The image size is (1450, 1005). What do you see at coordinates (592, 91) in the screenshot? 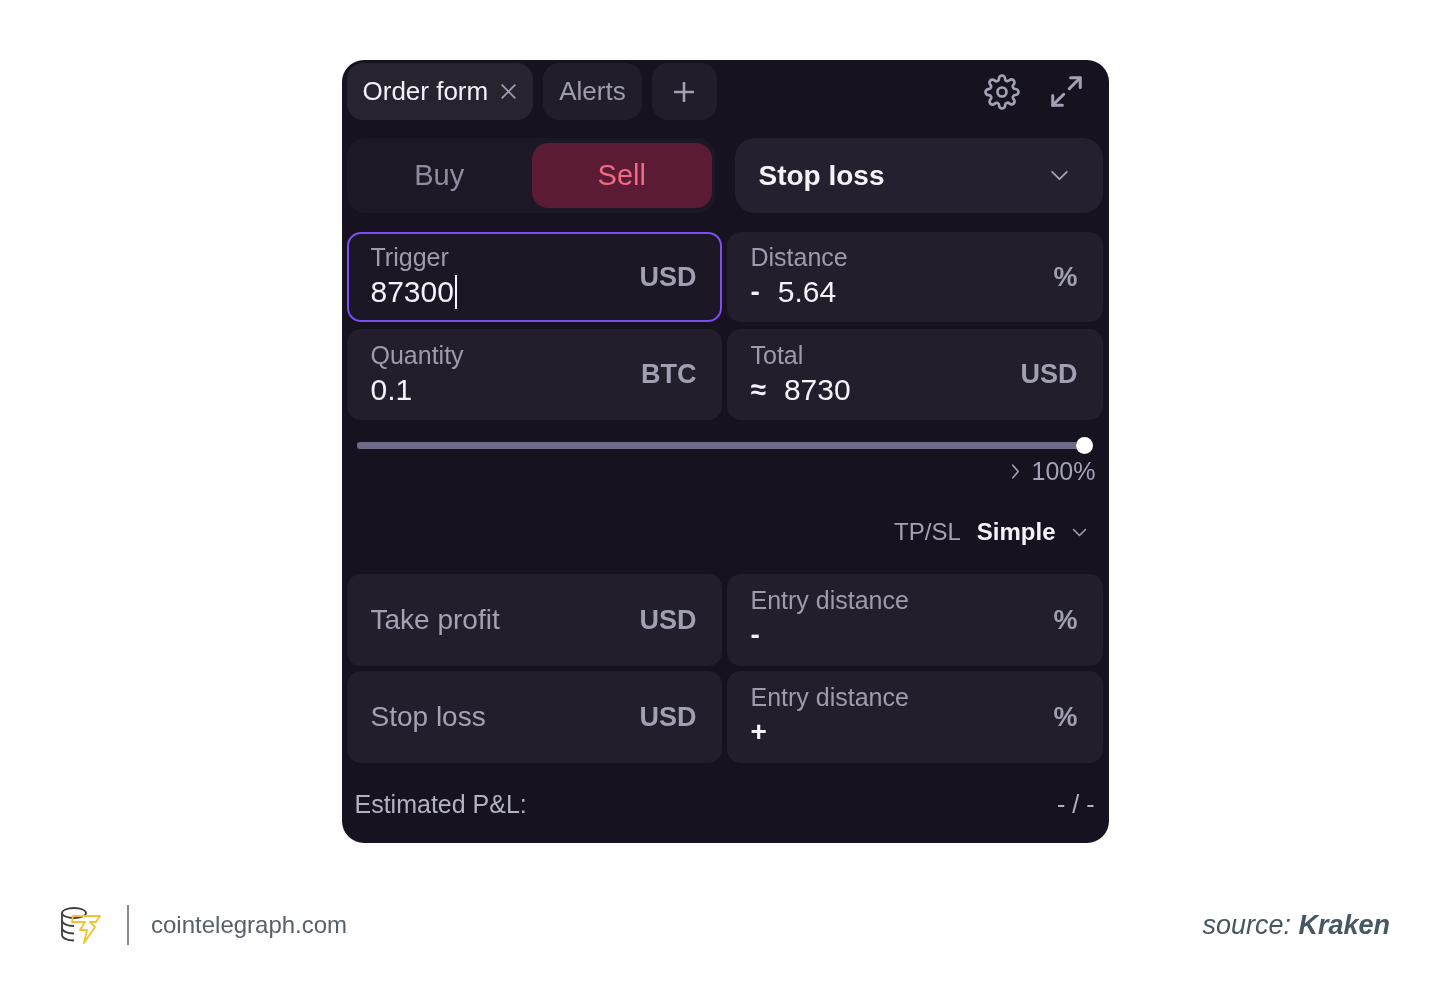
I see `tab: Alerts` at bounding box center [592, 91].